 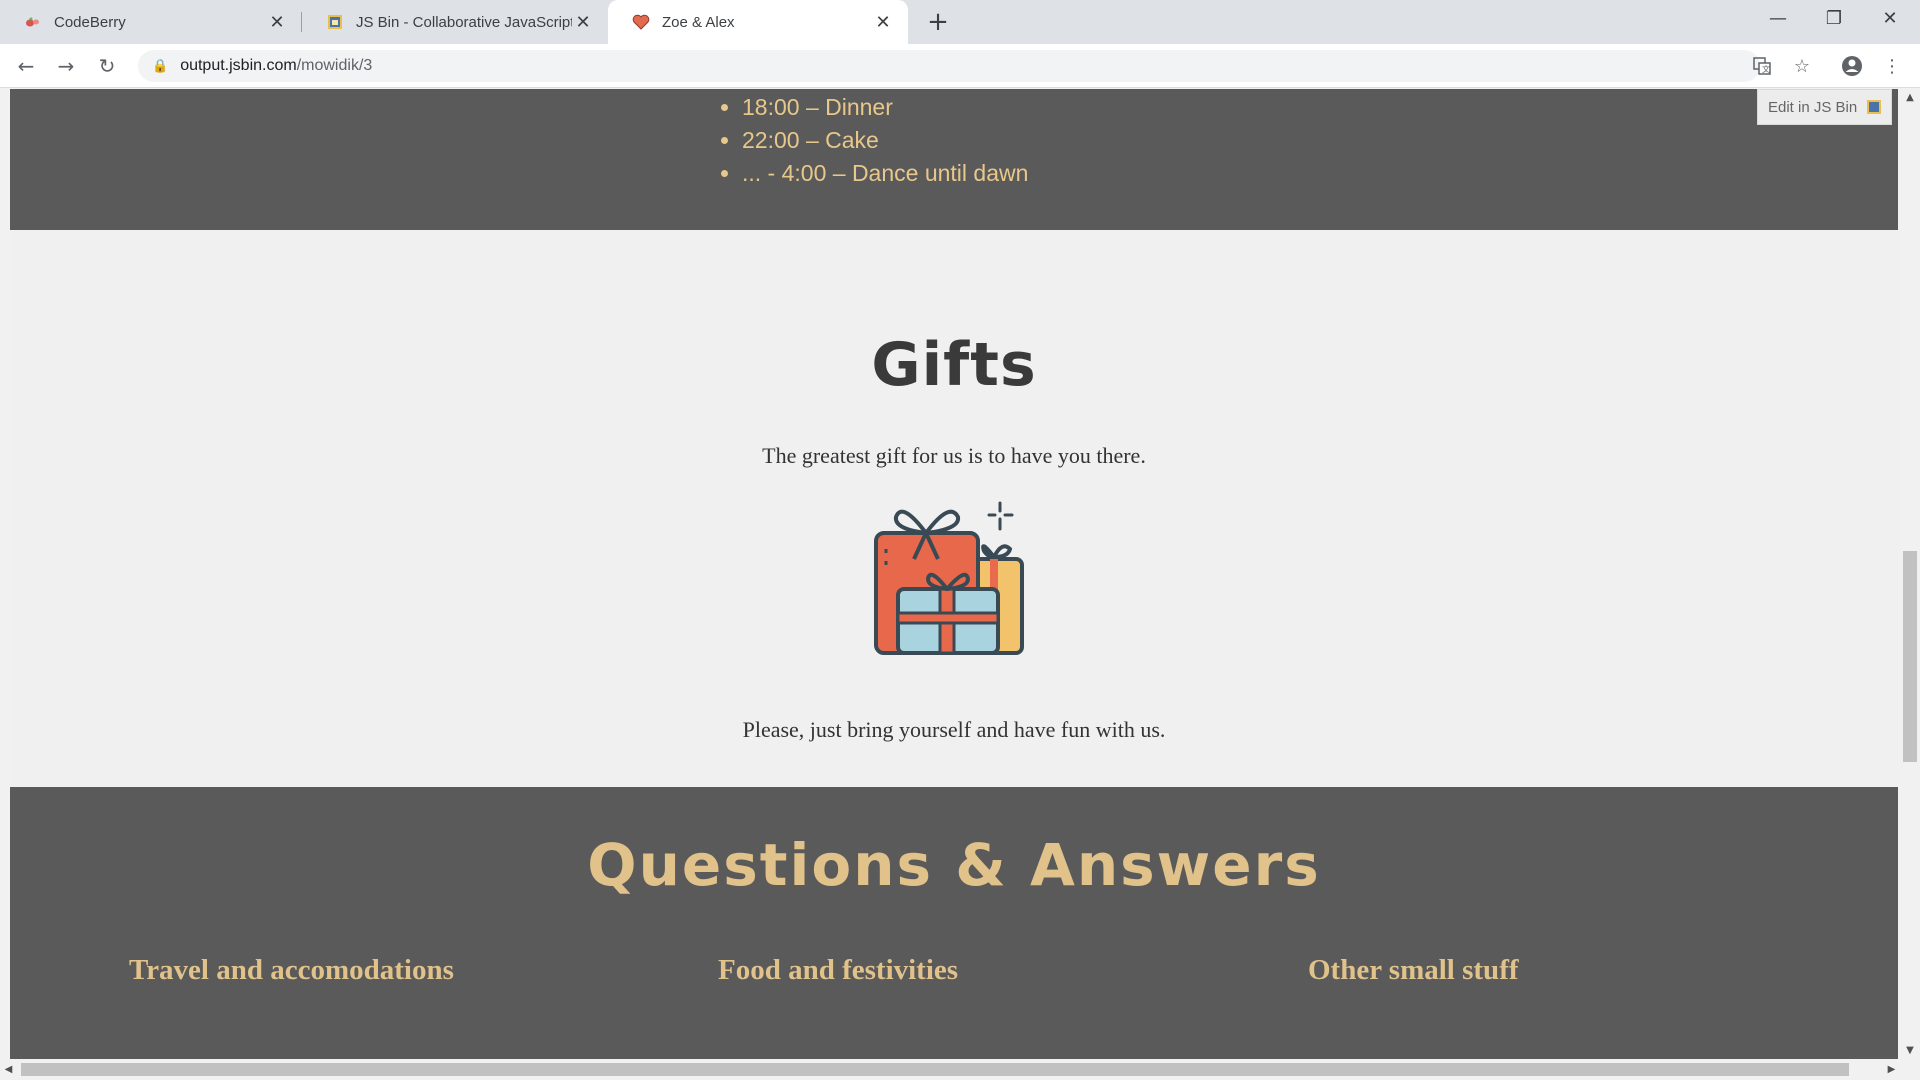 What do you see at coordinates (1802, 66) in the screenshot?
I see `bookmark-star-icon: ☆` at bounding box center [1802, 66].